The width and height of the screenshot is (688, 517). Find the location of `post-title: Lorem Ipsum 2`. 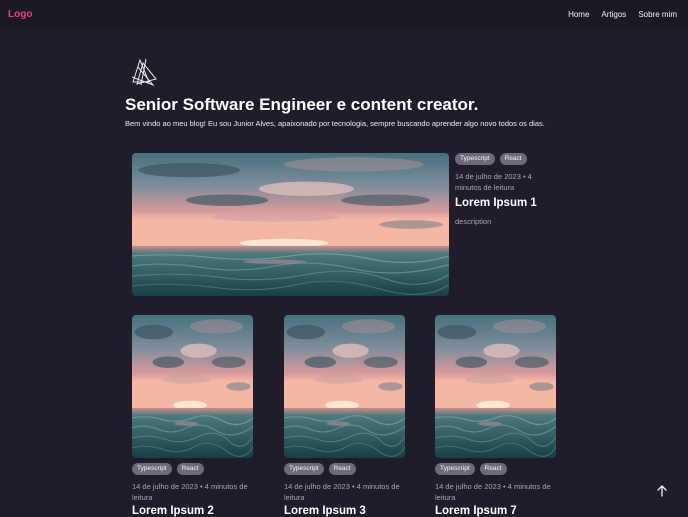

post-title: Lorem Ipsum 2 is located at coordinates (173, 511).